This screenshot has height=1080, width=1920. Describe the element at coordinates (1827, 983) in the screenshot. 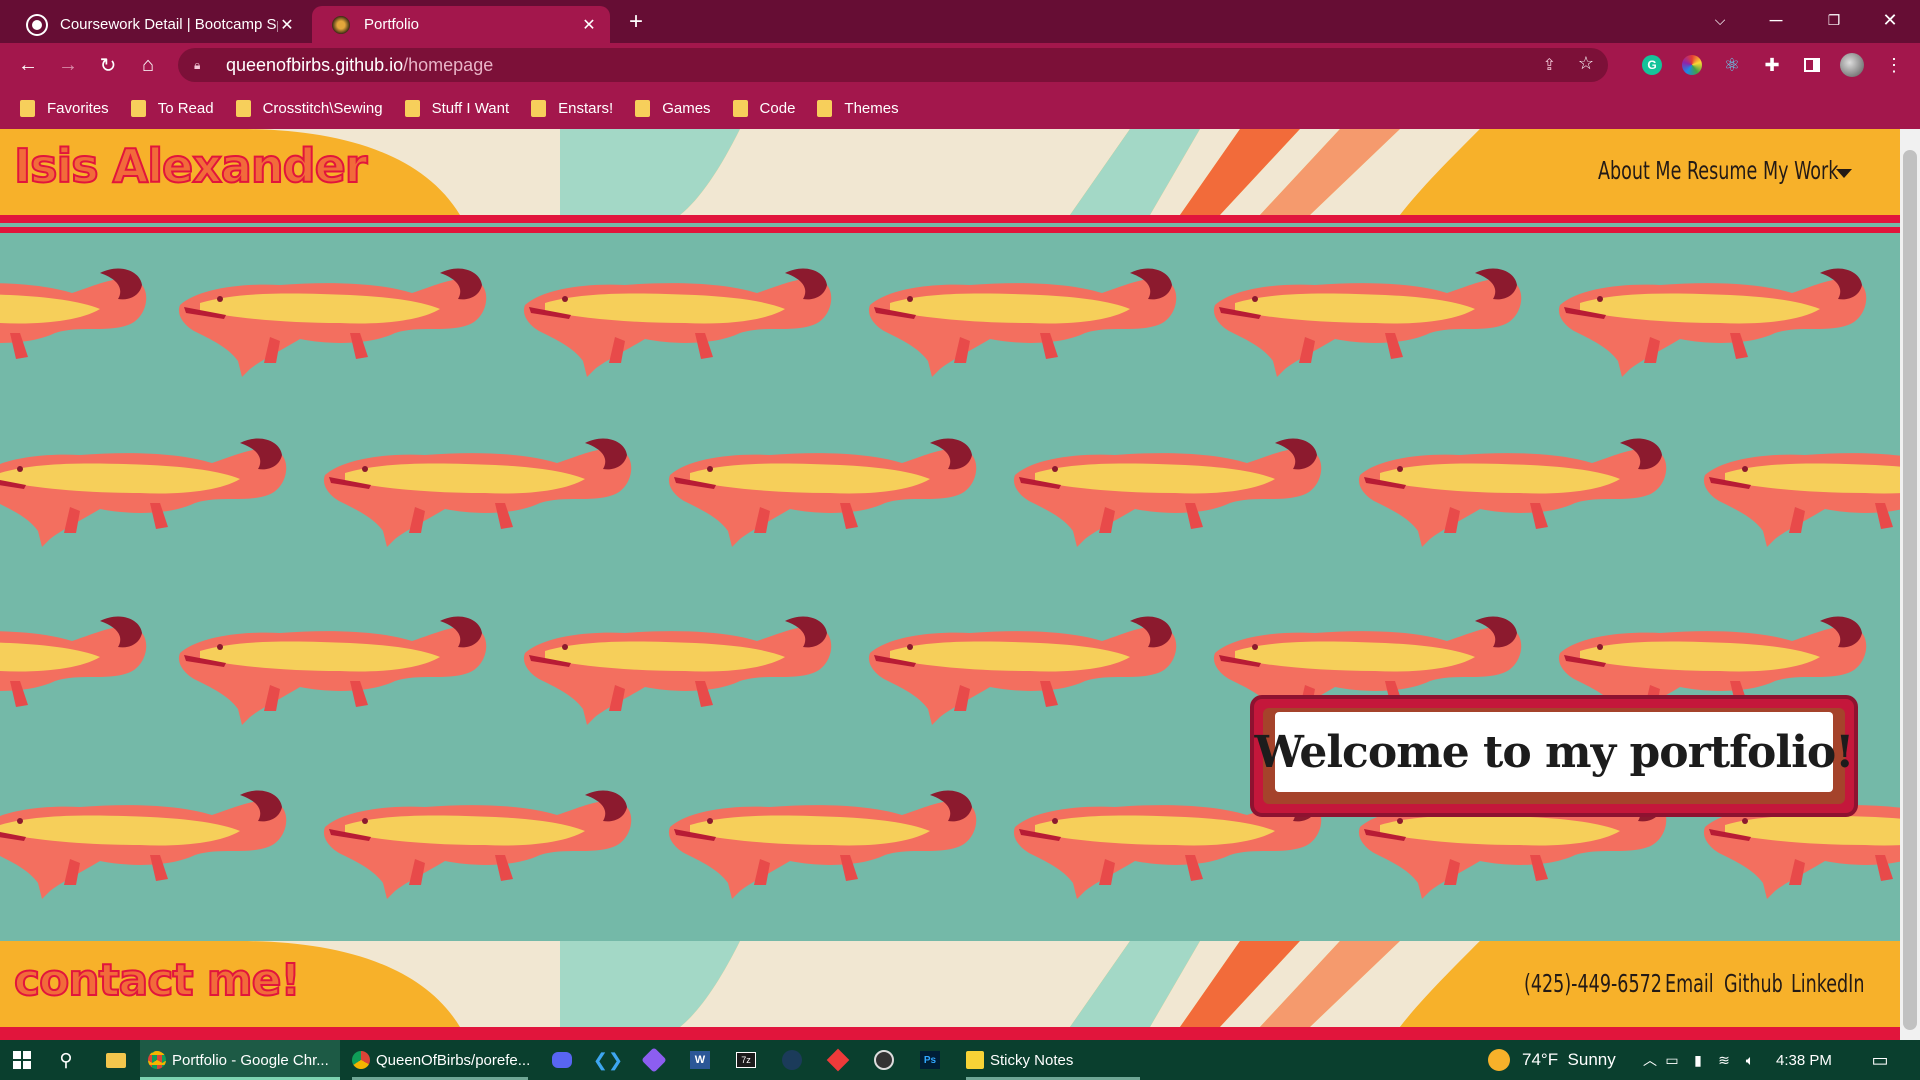

I see `footer-linkedin-link: LinkedIn` at that location.